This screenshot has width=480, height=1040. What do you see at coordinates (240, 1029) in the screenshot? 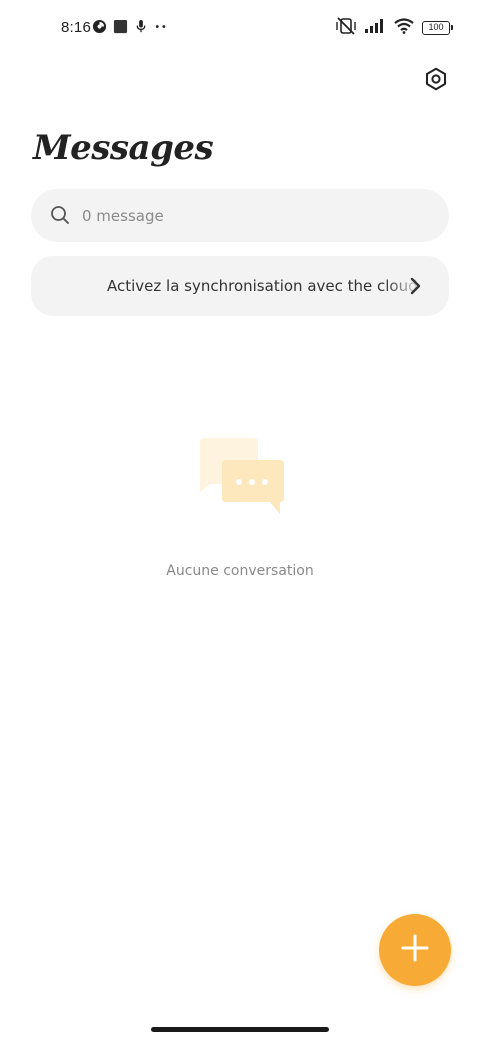
I see `home-indicator` at bounding box center [240, 1029].